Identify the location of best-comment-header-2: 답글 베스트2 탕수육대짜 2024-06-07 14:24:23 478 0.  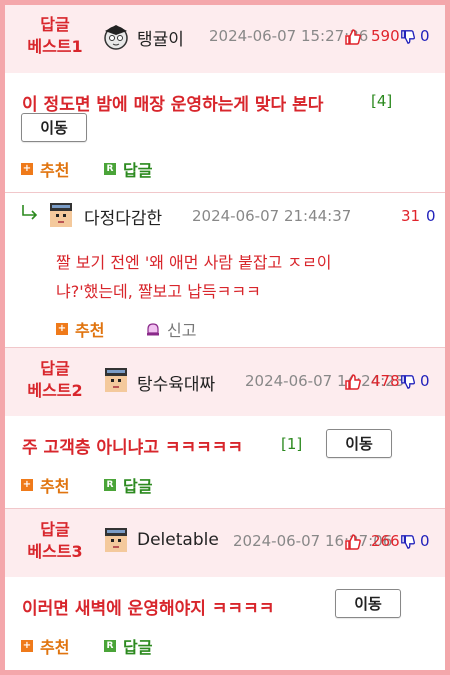
(225, 382).